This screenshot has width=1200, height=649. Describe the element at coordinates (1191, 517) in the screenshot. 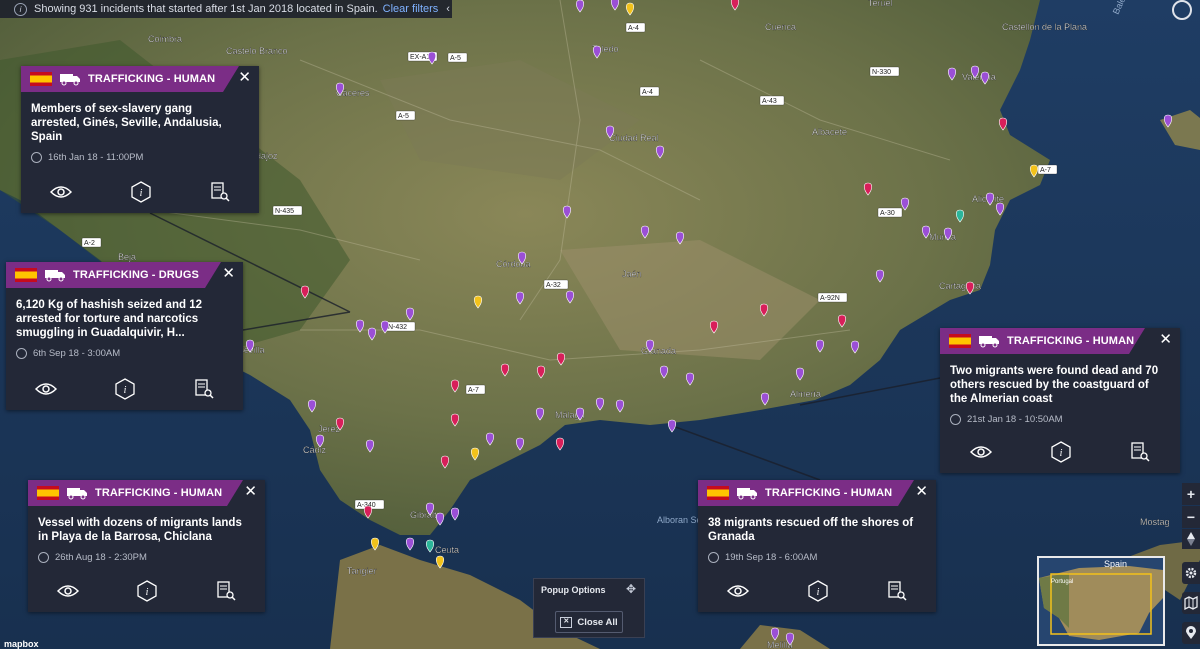

I see `zoom-out-button: −` at that location.